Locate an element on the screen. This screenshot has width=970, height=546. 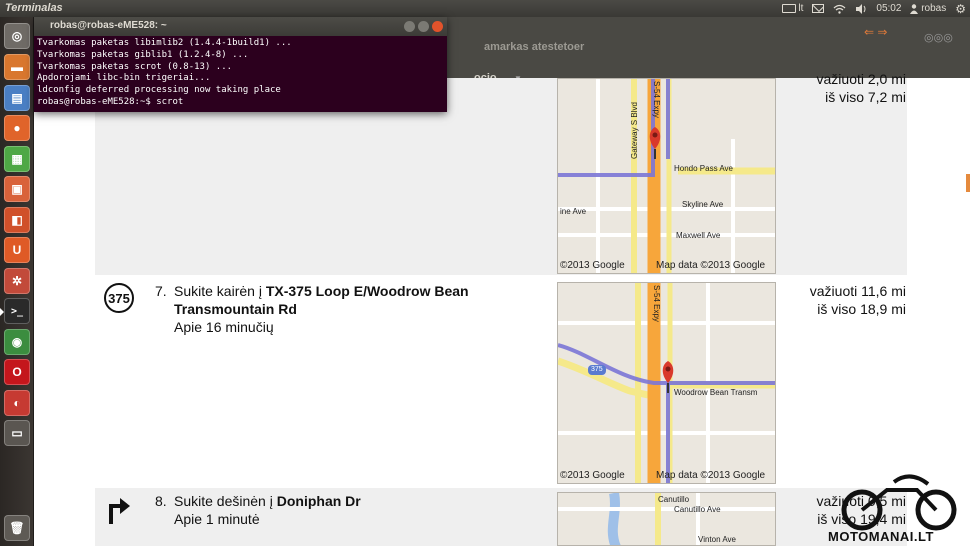
step-6-distance: važiuoti 2,0 mi iš viso 7,2 mi is located at coordinates (843, 88).